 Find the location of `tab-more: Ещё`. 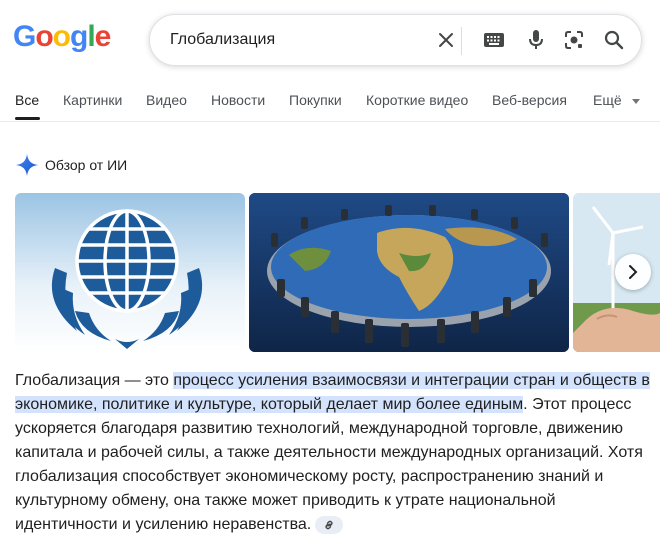

tab-more: Ещё is located at coordinates (616, 100).